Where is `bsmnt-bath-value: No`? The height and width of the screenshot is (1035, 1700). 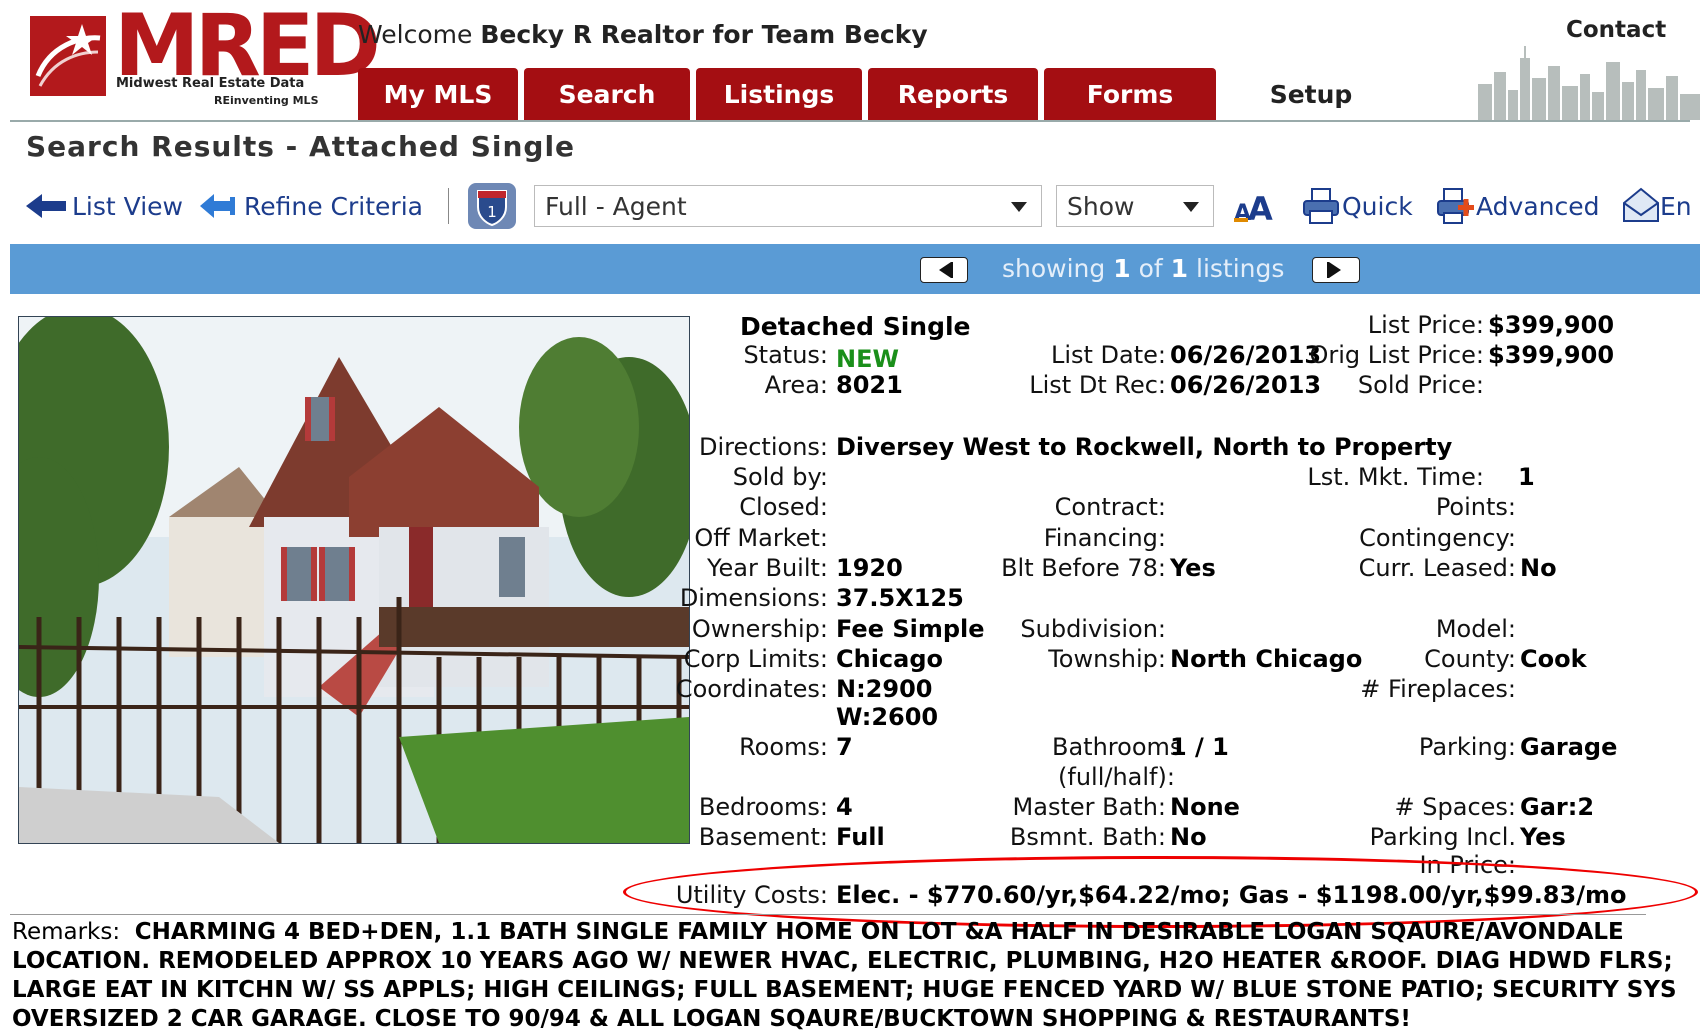
bsmnt-bath-value: No is located at coordinates (1188, 837).